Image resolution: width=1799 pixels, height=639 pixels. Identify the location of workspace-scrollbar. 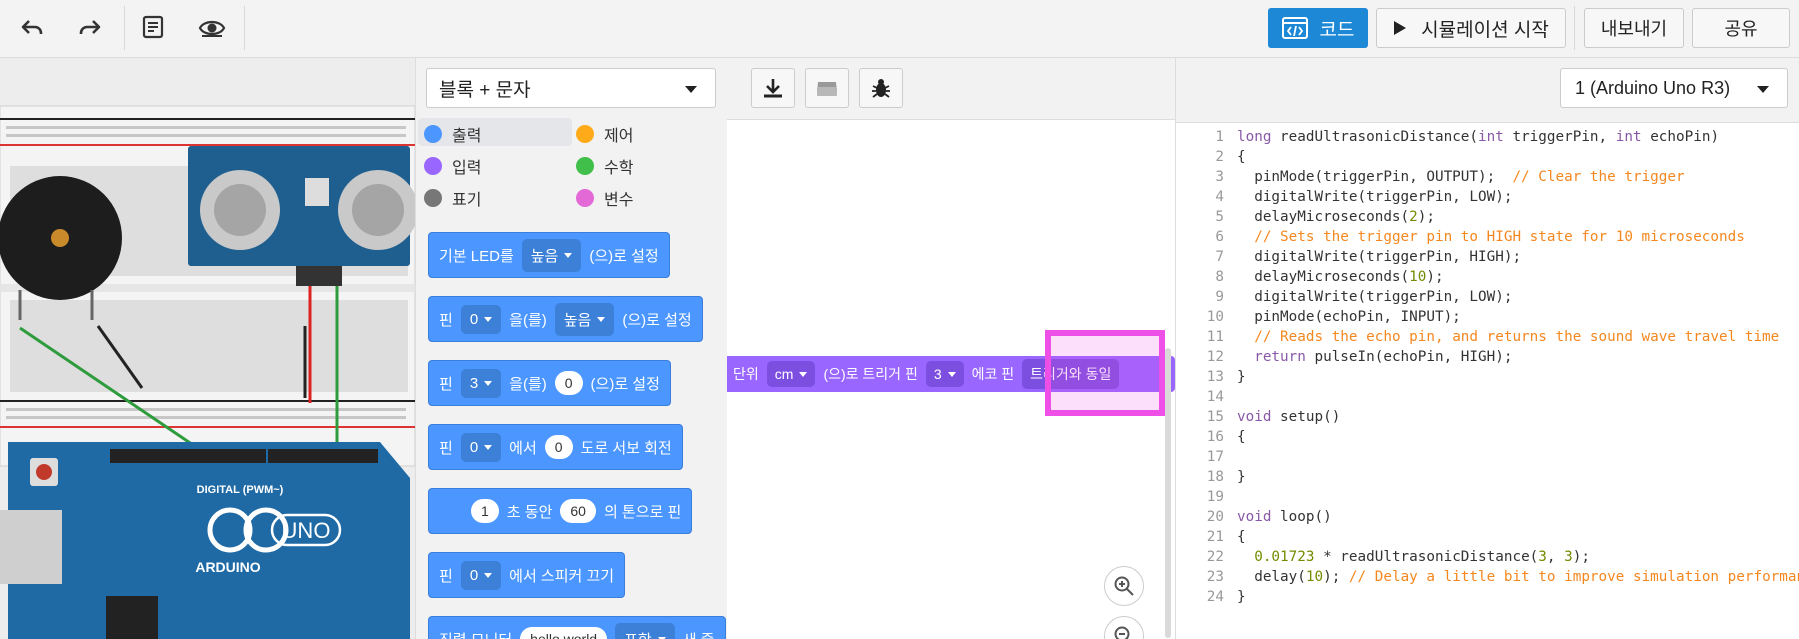
(1168, 493).